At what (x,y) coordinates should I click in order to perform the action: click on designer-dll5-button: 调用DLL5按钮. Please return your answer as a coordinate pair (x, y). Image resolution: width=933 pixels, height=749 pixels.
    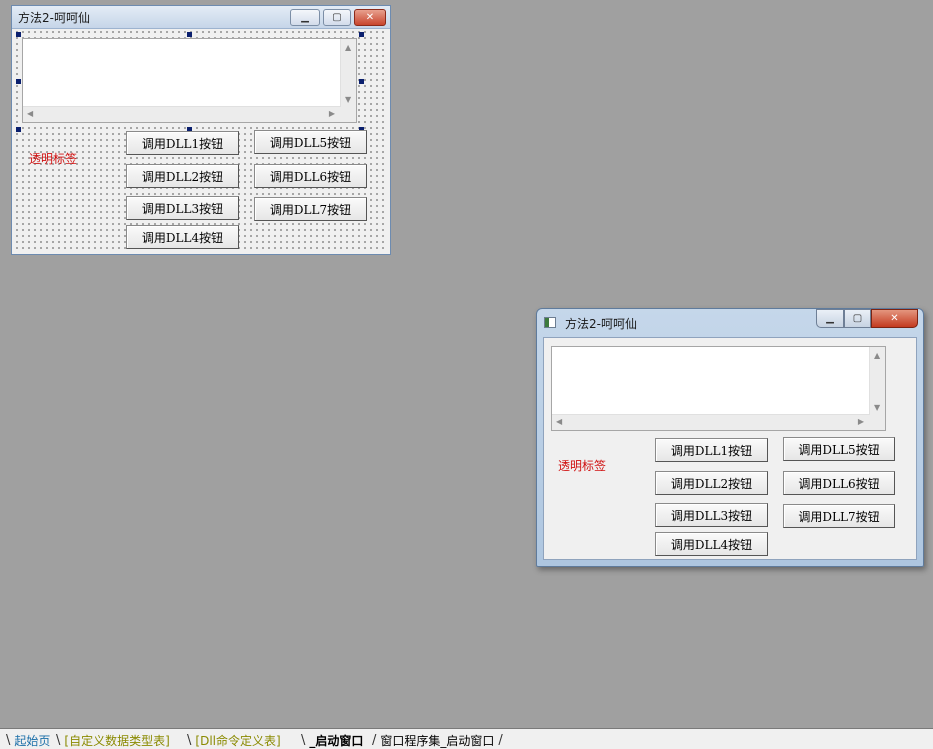
    Looking at the image, I should click on (310, 142).